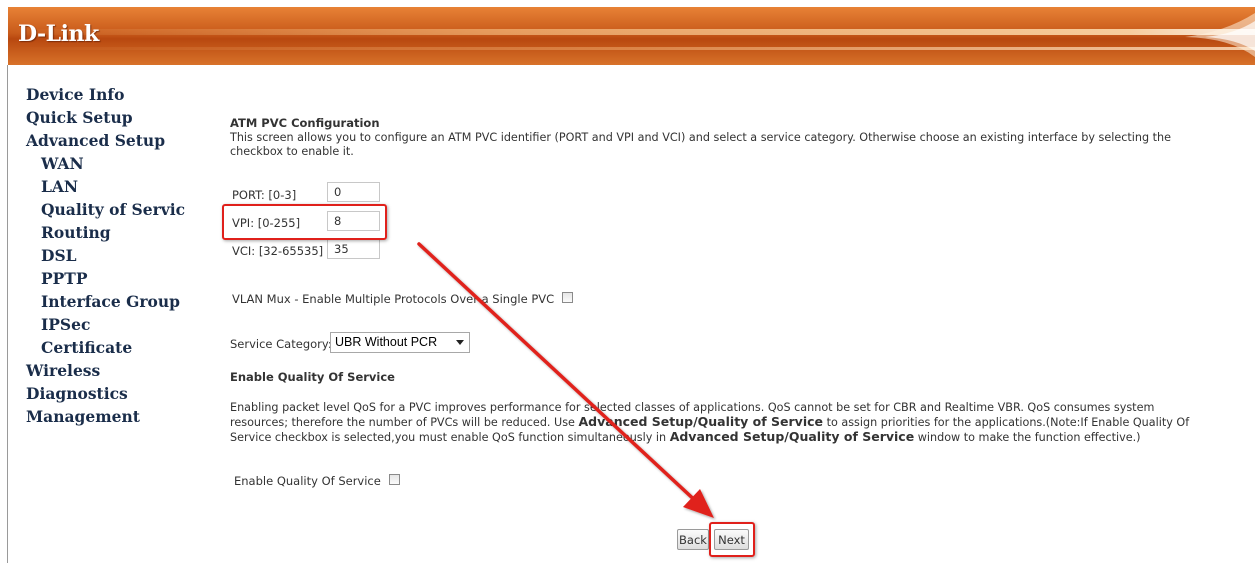 This screenshot has width=1255, height=563. Describe the element at coordinates (110, 301) in the screenshot. I see `nav-interface-group: Interface Group` at that location.